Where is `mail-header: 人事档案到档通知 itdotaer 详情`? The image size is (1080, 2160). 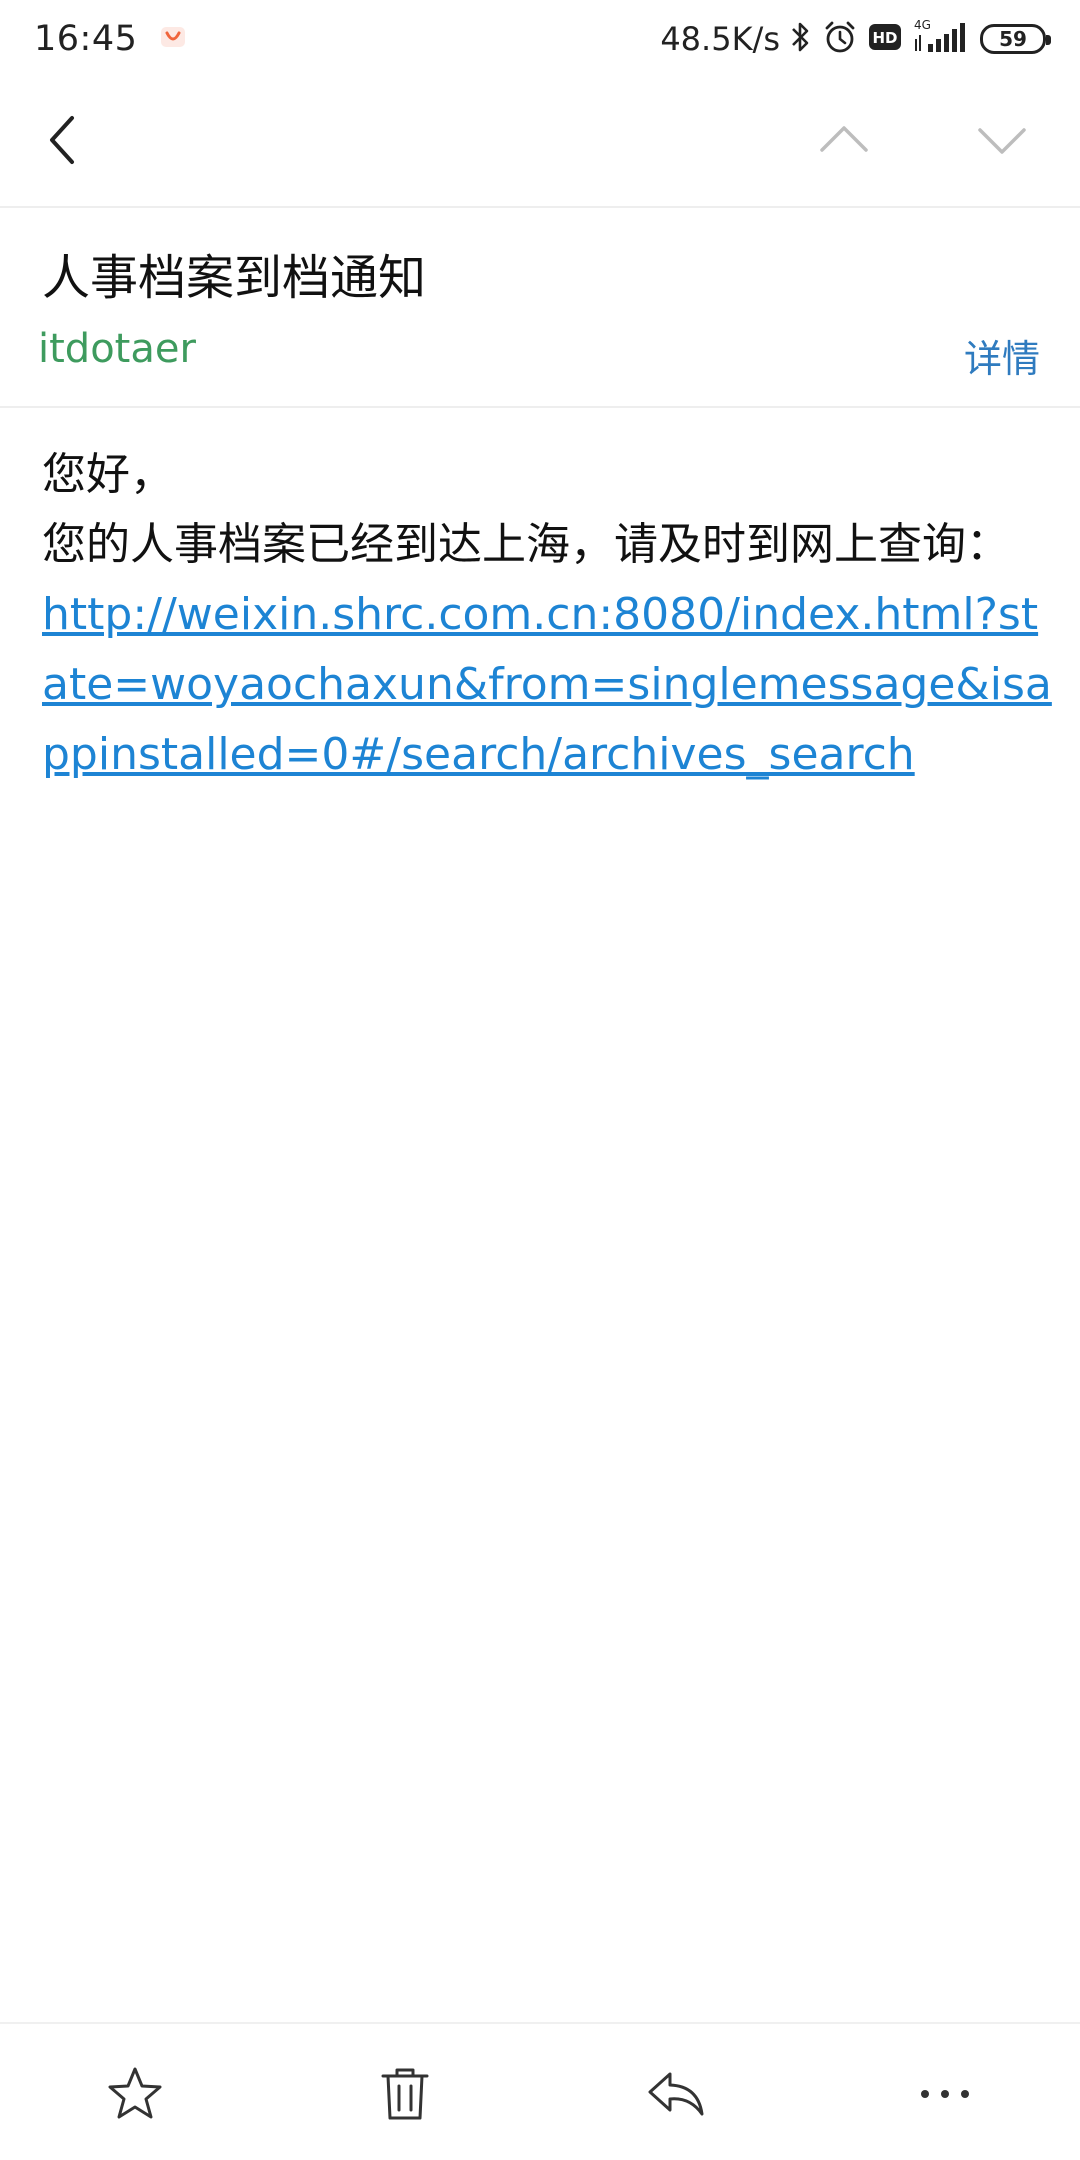
mail-header: 人事档案到档通知 itdotaer 详情 is located at coordinates (540, 308).